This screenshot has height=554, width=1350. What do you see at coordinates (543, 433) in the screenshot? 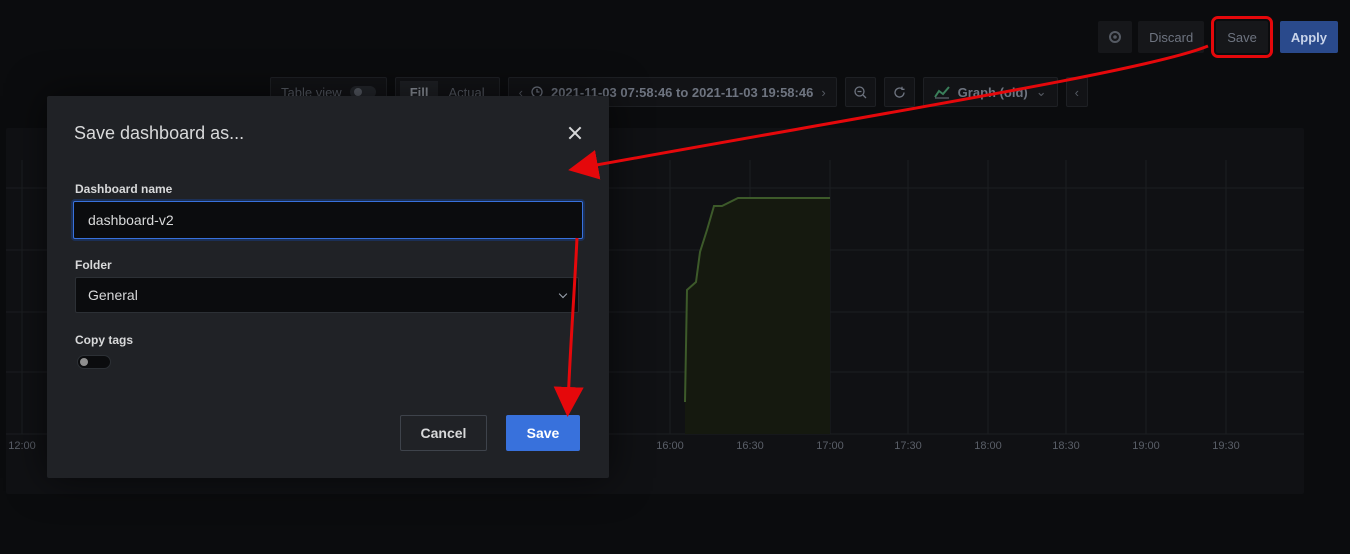
I see `modal-save-button: Save` at bounding box center [543, 433].